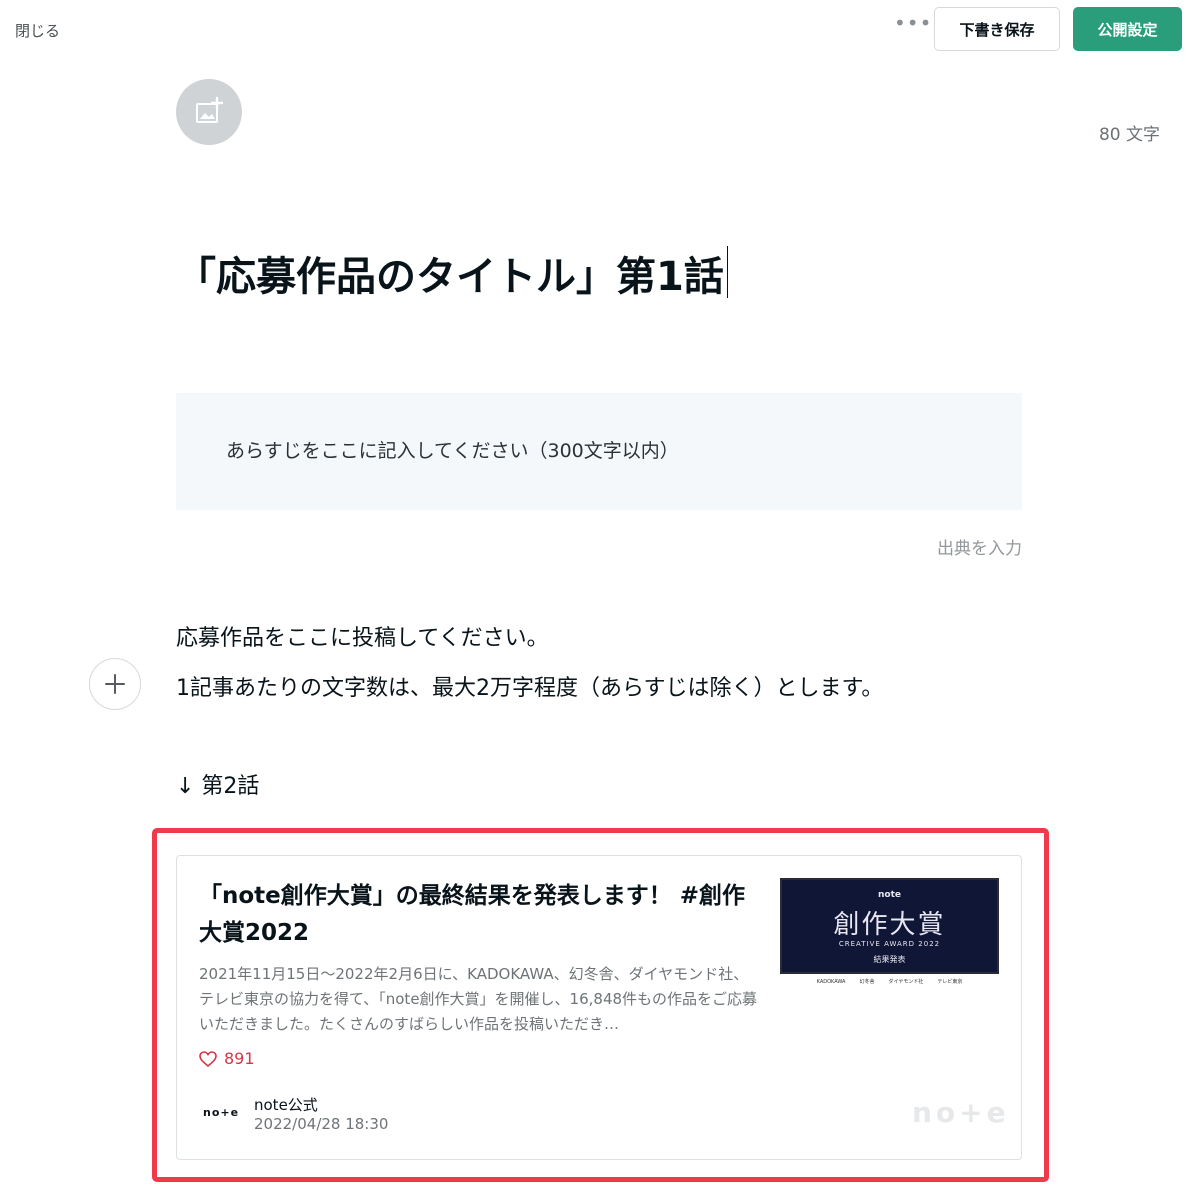 The width and height of the screenshot is (1200, 1199). What do you see at coordinates (452, 451) in the screenshot?
I see `synopsis-placeholder: あらすじをここに記入してください（300文字以内）` at bounding box center [452, 451].